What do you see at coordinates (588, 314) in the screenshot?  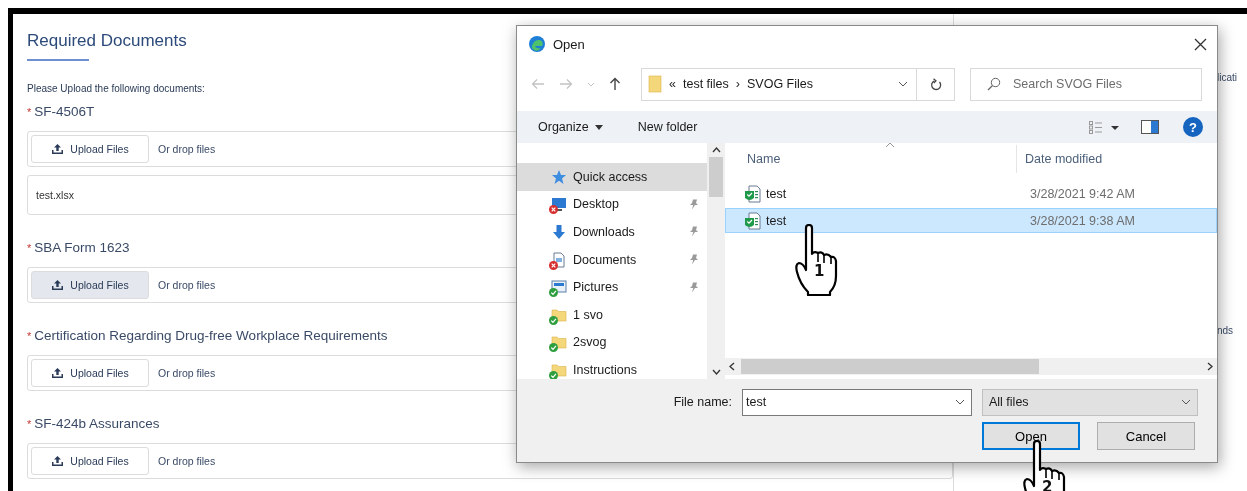 I see `navigation-label: 1 svo` at bounding box center [588, 314].